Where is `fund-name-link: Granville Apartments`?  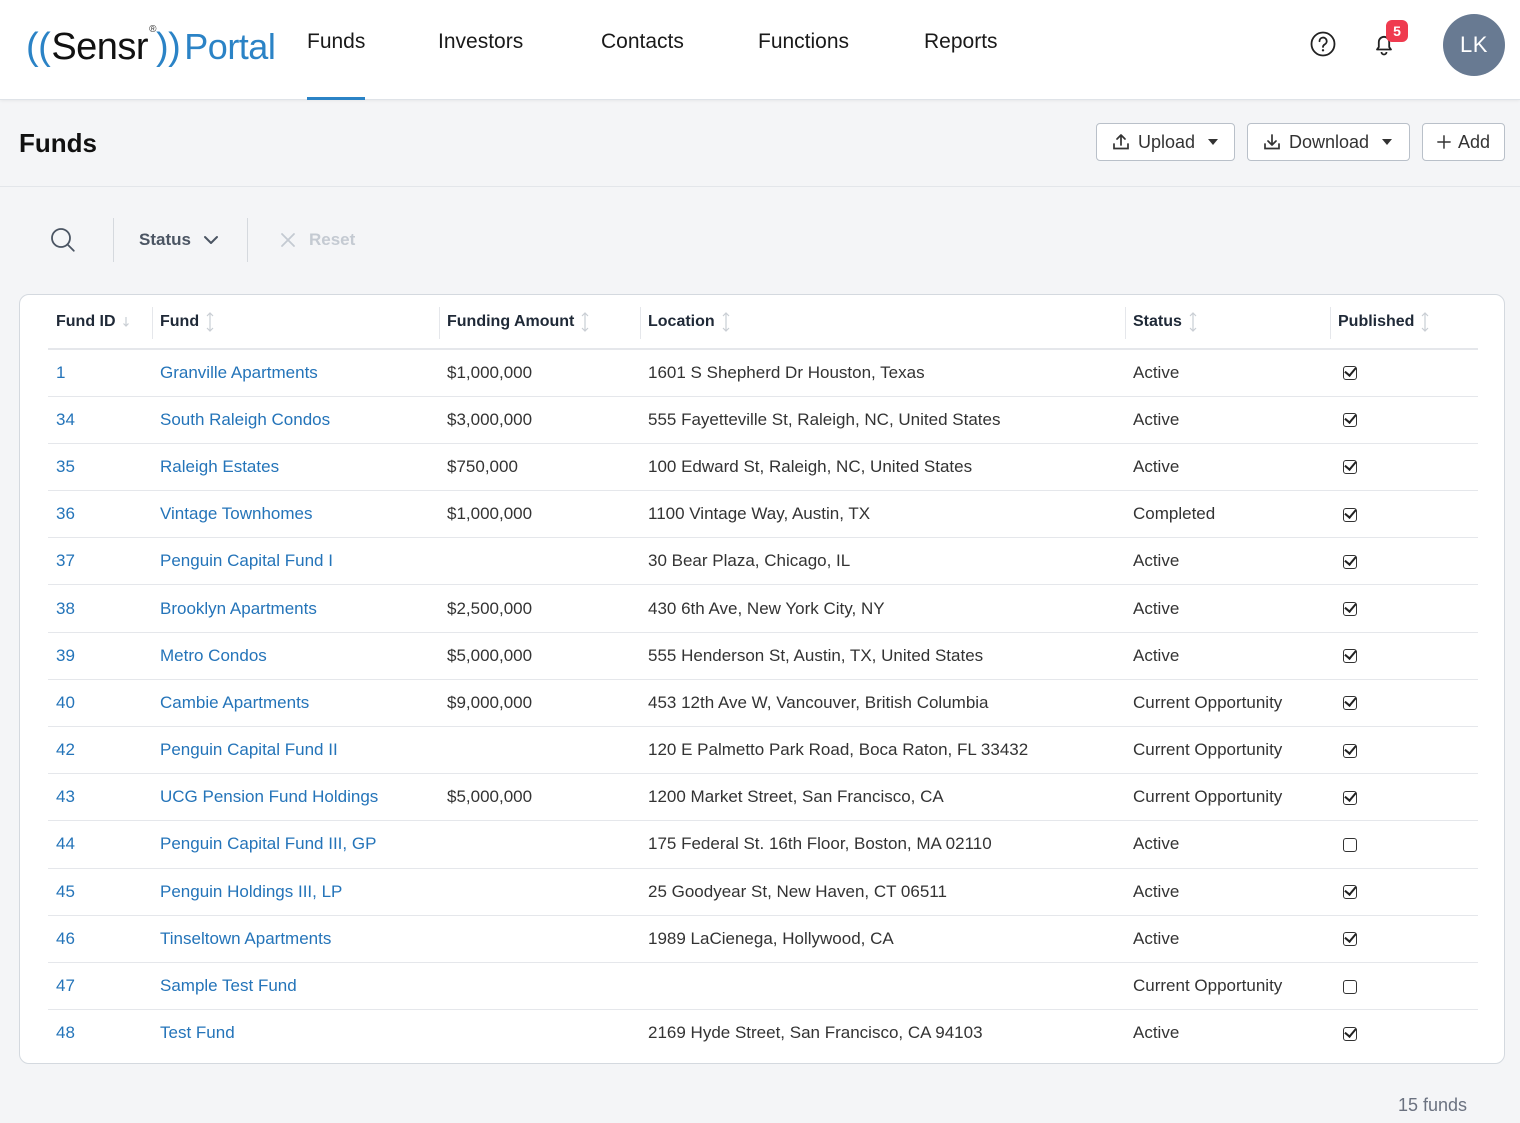 fund-name-link: Granville Apartments is located at coordinates (239, 372).